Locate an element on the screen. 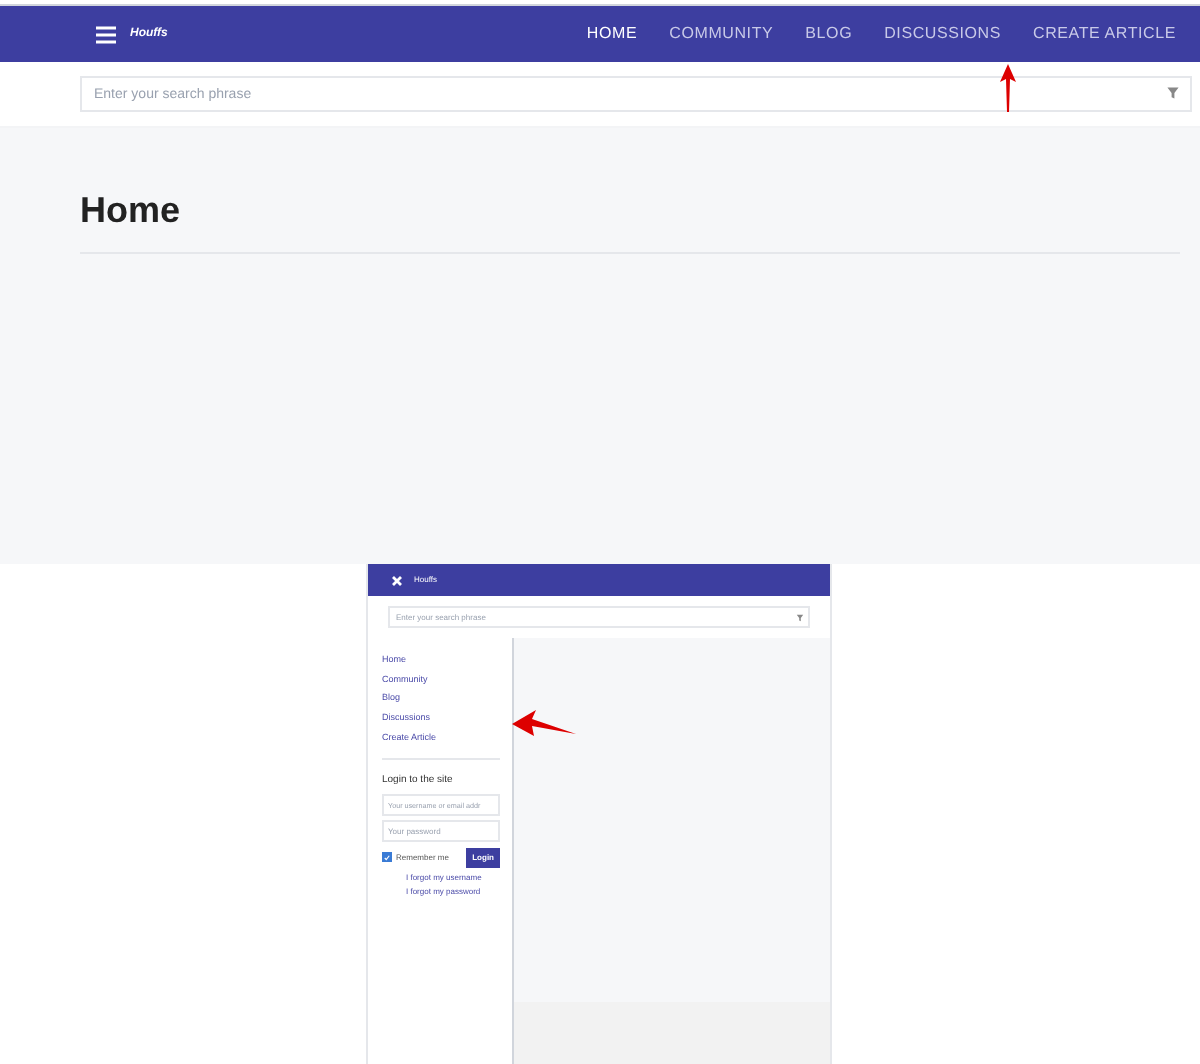 The image size is (1200, 1064). nav-link: CREATE ARTICLE is located at coordinates (1104, 34).